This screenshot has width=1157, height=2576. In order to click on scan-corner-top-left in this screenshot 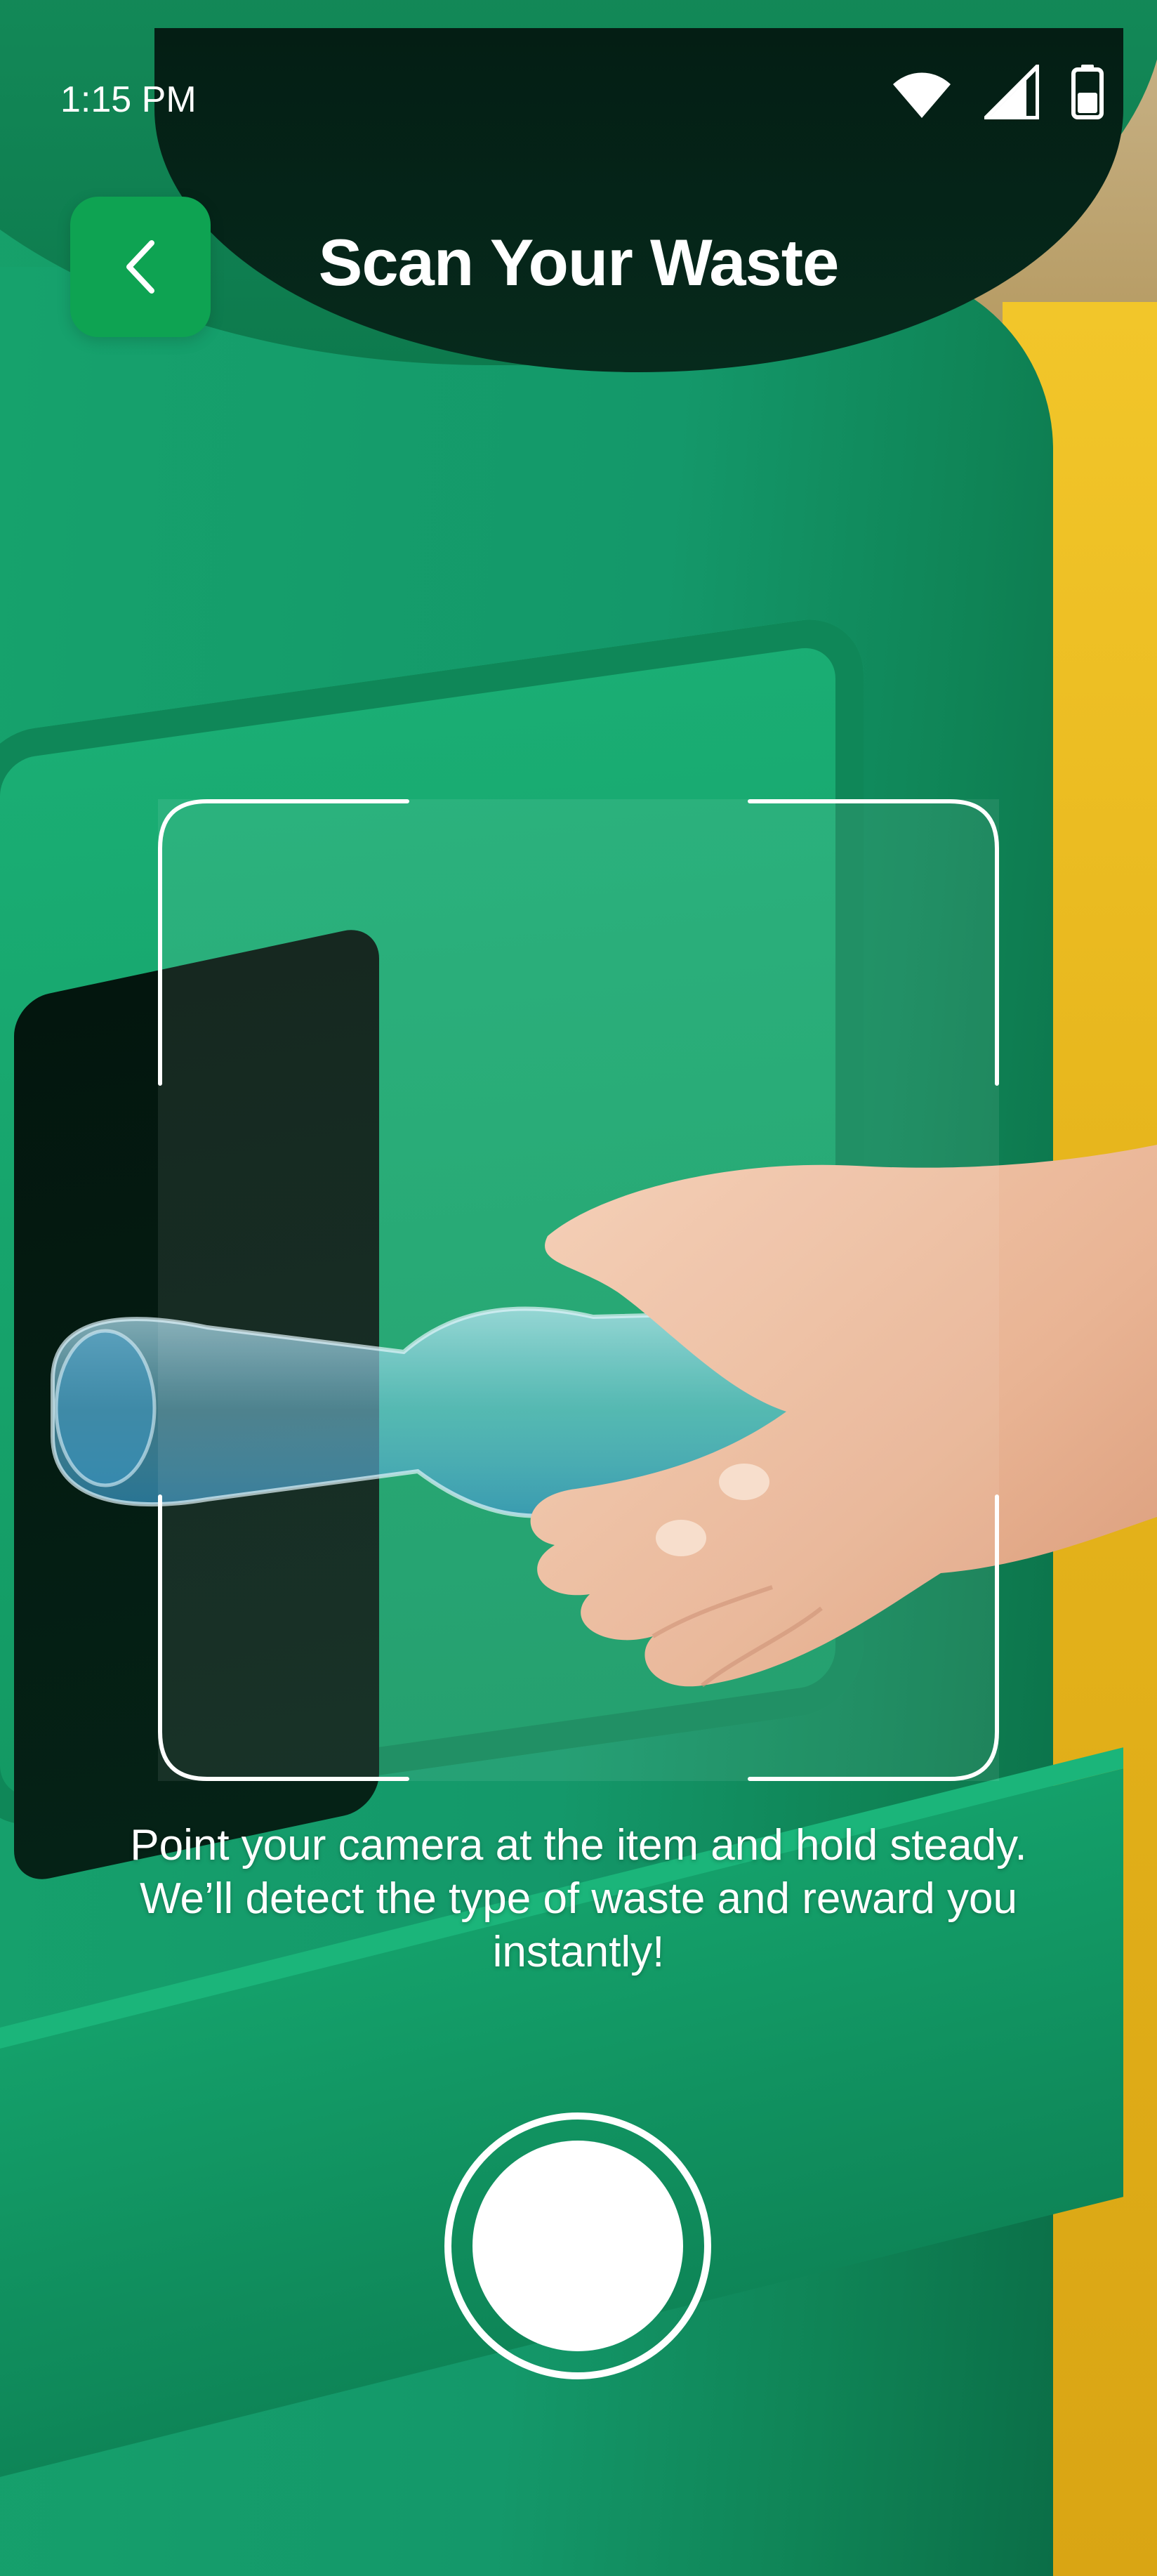, I will do `click(283, 942)`.